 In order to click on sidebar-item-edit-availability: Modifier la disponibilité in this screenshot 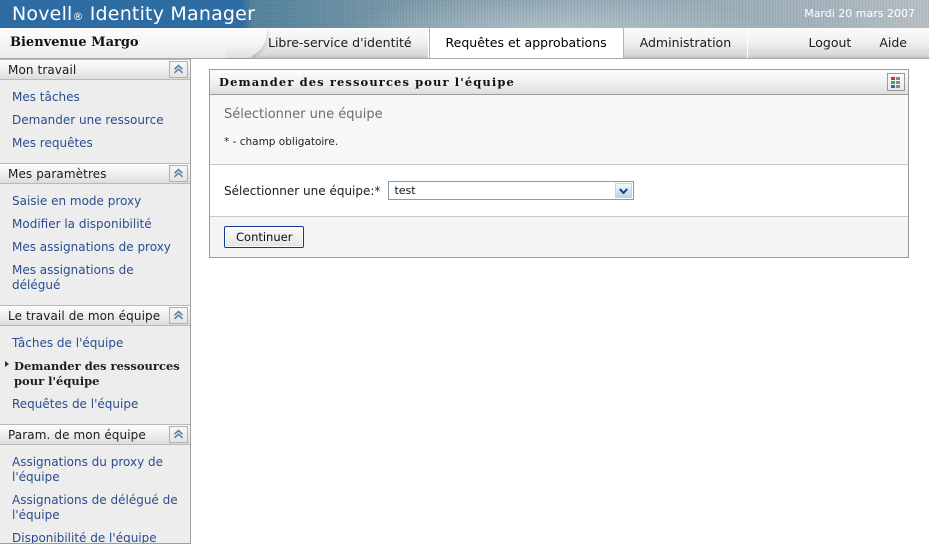, I will do `click(95, 224)`.